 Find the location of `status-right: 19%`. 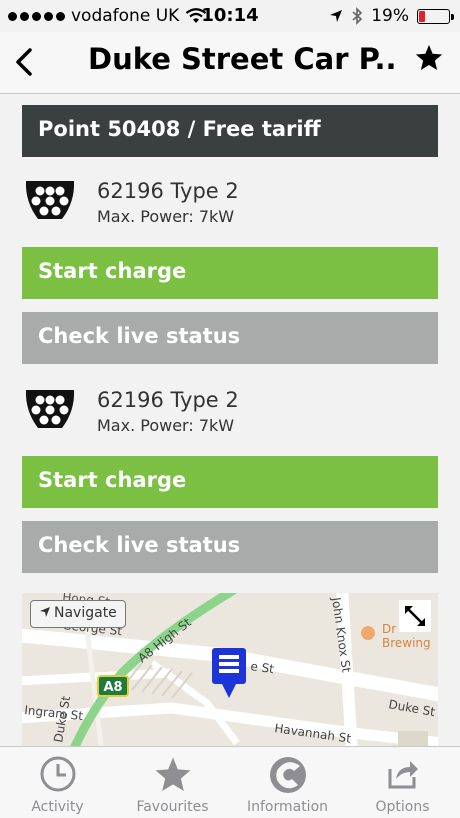

status-right: 19% is located at coordinates (391, 16).